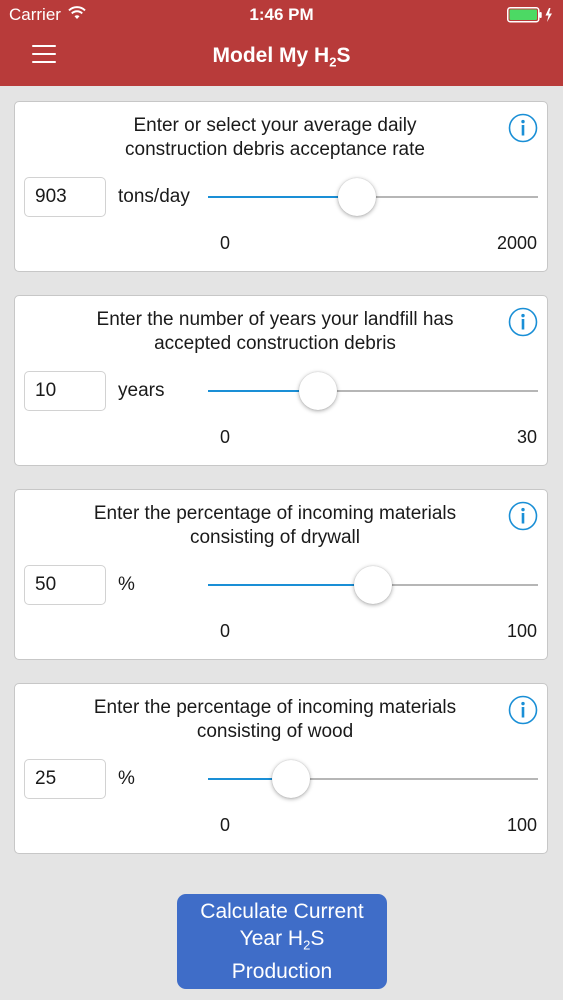 This screenshot has width=563, height=1000. Describe the element at coordinates (373, 391) in the screenshot. I see `years-slider` at that location.